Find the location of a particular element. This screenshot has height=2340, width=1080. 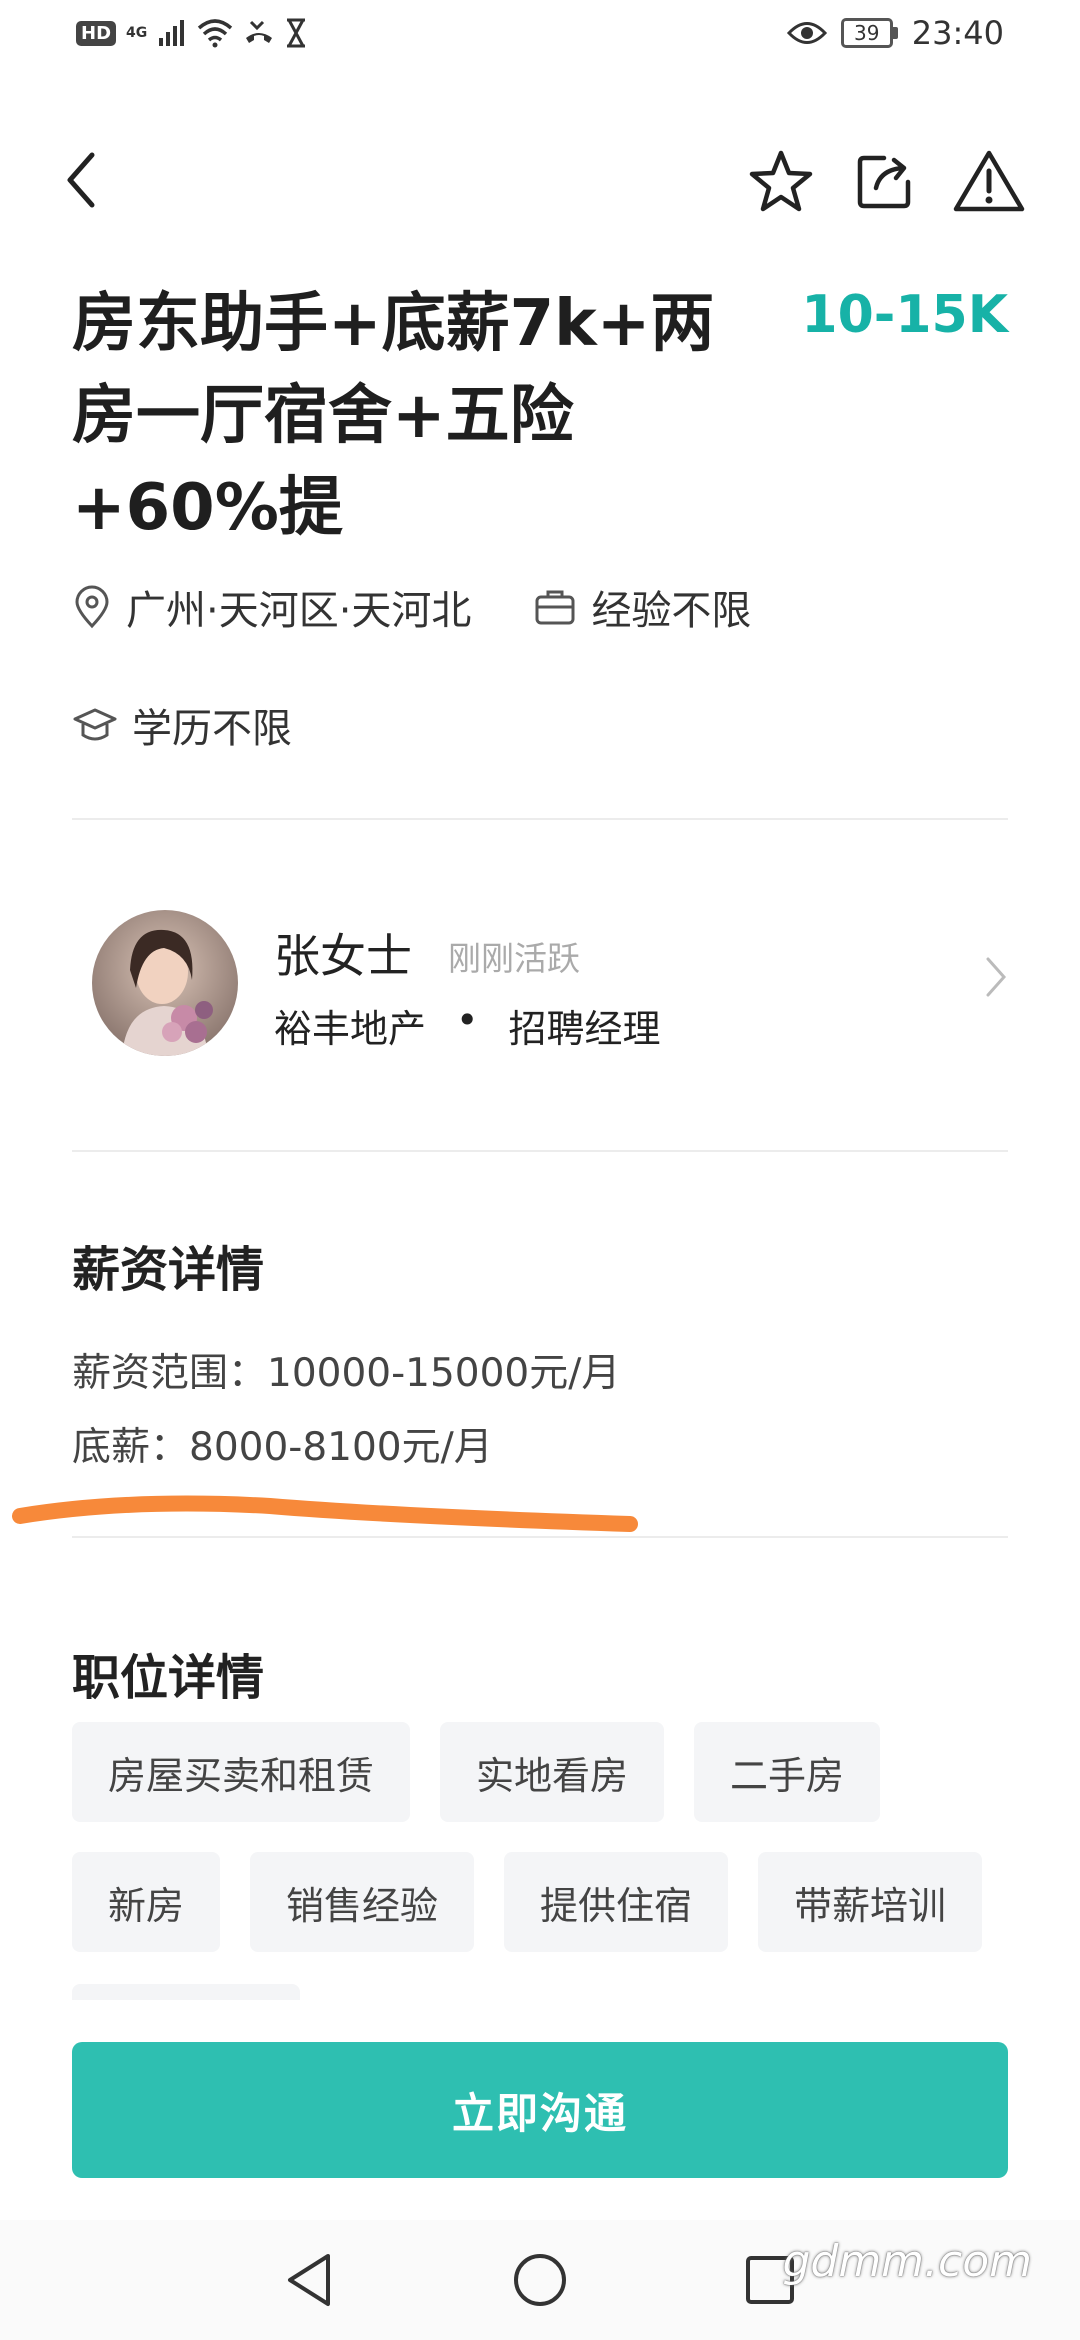

battery-tip is located at coordinates (895, 33).